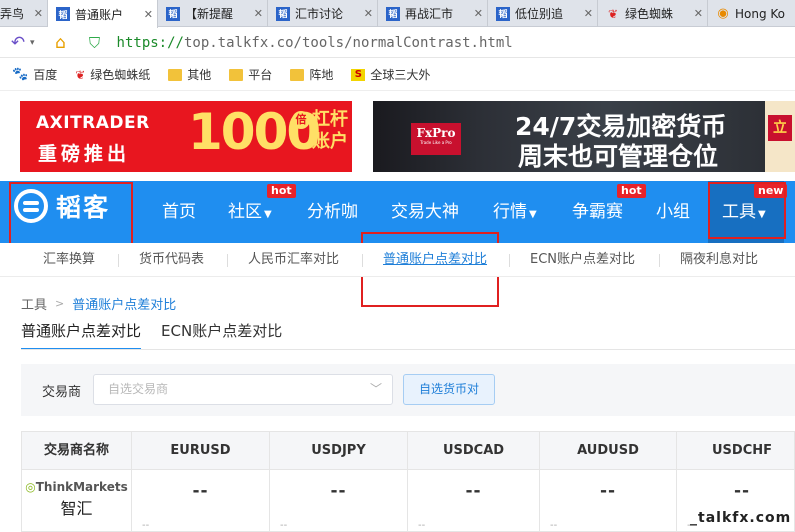 The width and height of the screenshot is (795, 532). I want to click on fxpro-tagline: Trade Like a Pro, so click(436, 142).